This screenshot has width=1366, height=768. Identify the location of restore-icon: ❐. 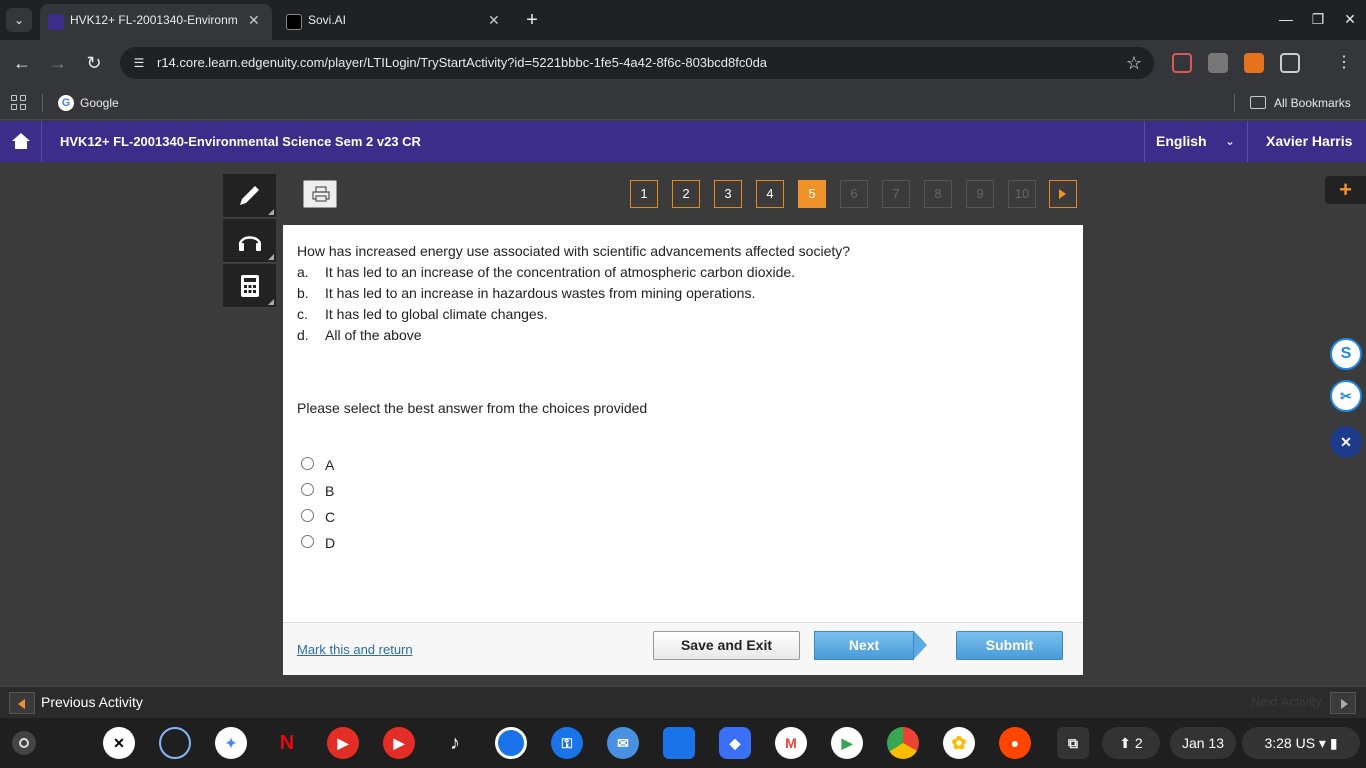
(1318, 19).